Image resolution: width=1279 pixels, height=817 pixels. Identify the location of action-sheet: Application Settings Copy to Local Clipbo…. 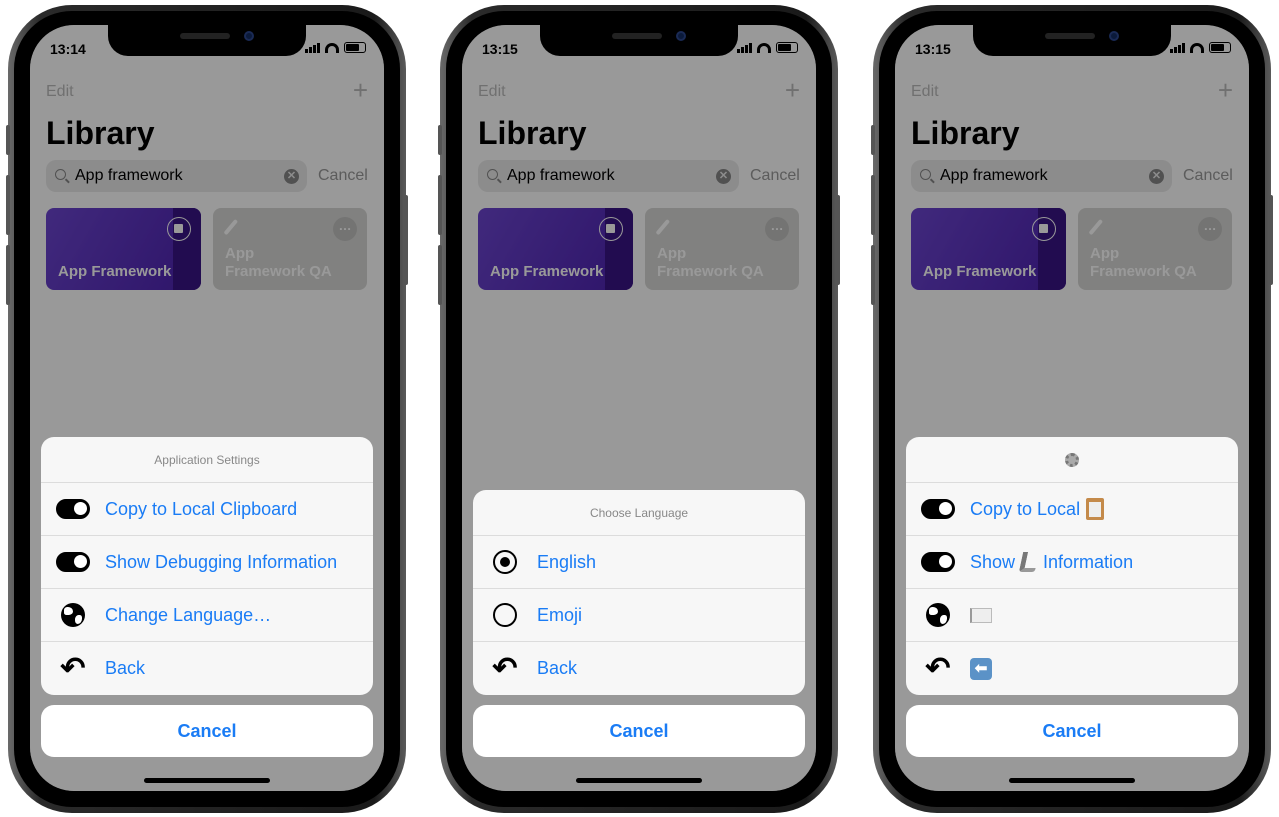
(207, 566).